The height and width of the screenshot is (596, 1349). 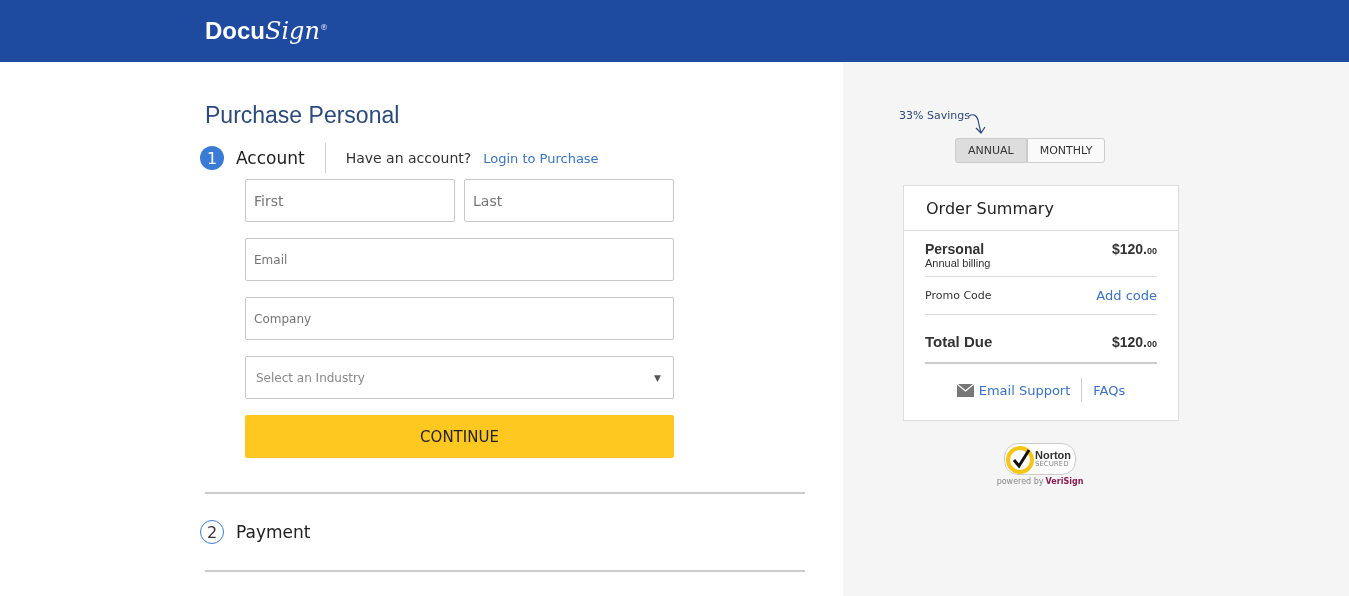 What do you see at coordinates (569, 200) in the screenshot?
I see `last-name-field: Last` at bounding box center [569, 200].